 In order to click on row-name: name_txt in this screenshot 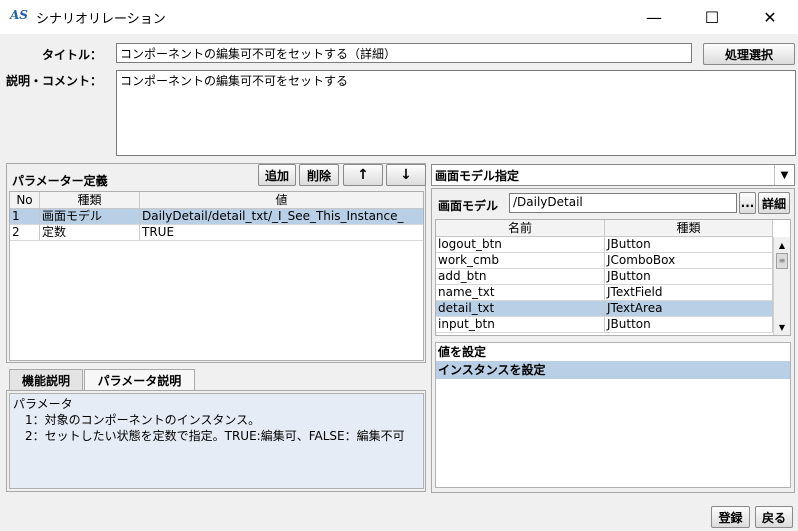, I will do `click(520, 293)`.